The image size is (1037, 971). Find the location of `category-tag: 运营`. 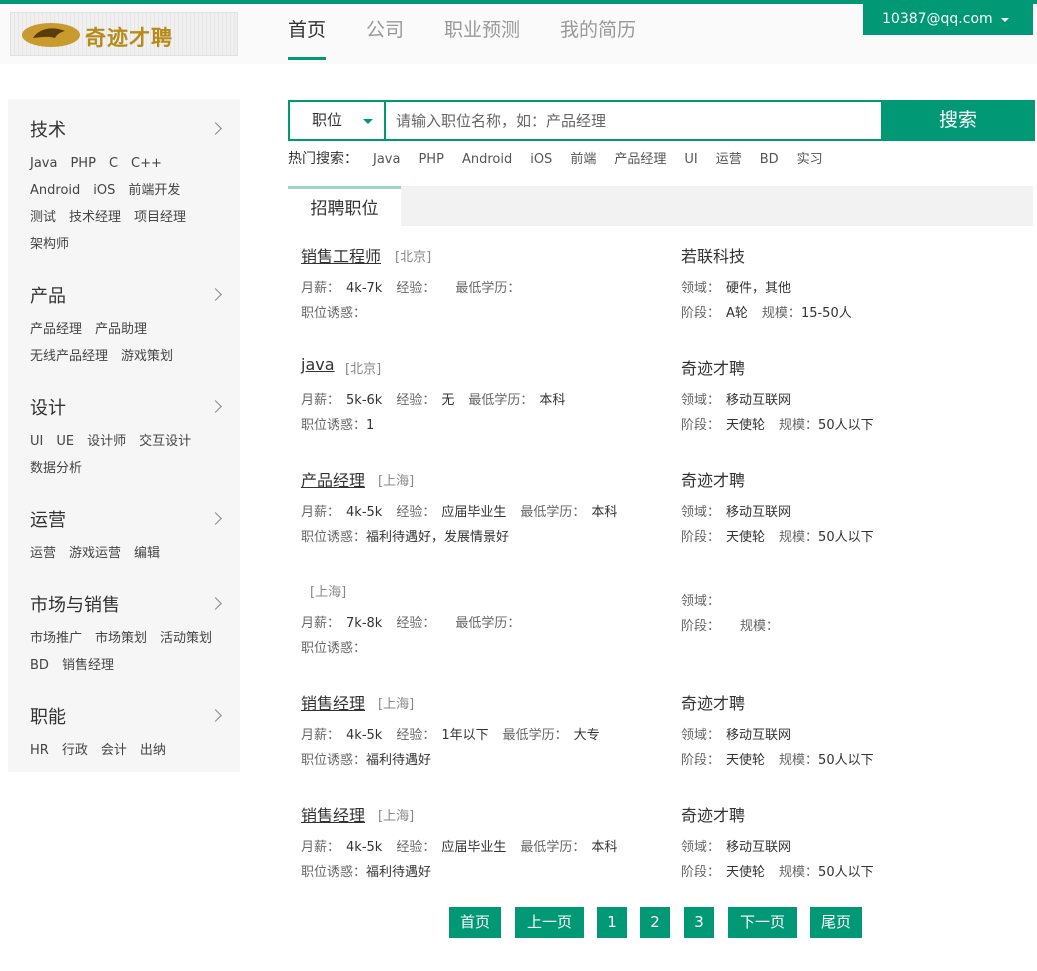

category-tag: 运营 is located at coordinates (43, 553).